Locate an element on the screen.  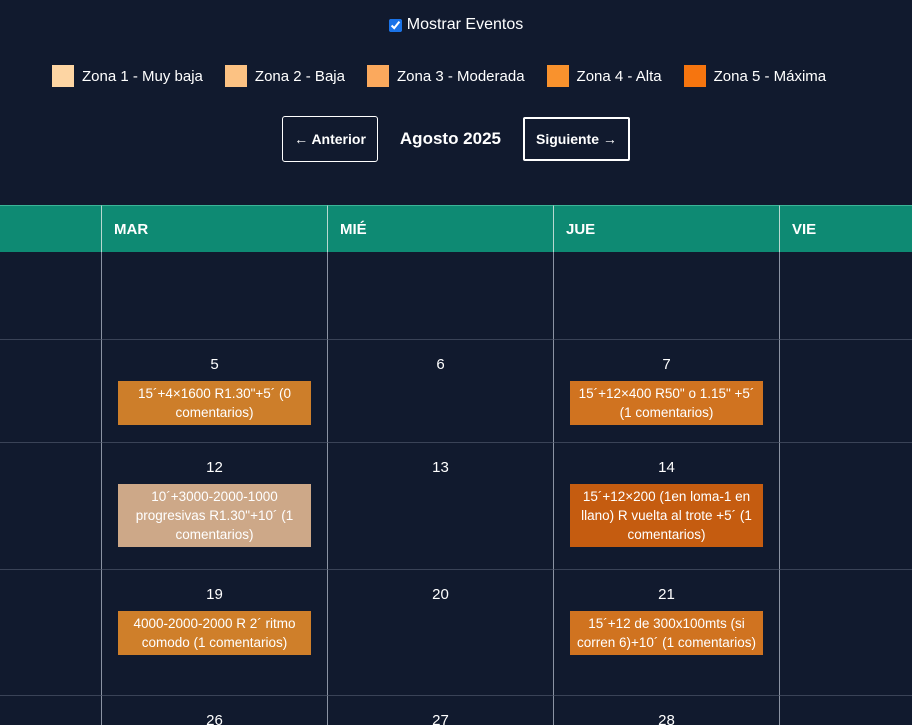
day-cell: 6 is located at coordinates (441, 391).